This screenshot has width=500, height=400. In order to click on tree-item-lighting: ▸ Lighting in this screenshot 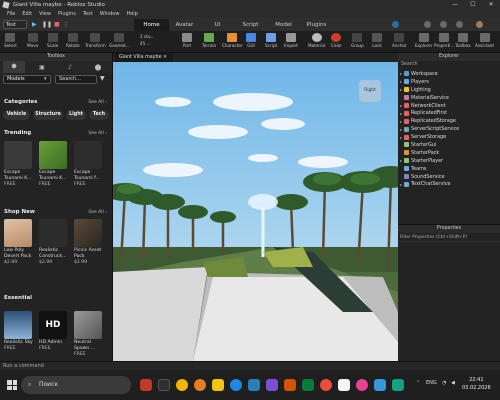, I will do `click(449, 90)`.